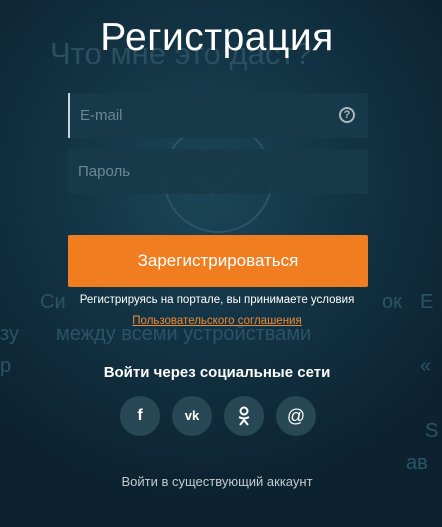 This screenshot has width=442, height=527. What do you see at coordinates (218, 261) in the screenshot?
I see `register-button: Зарегистрироваться` at bounding box center [218, 261].